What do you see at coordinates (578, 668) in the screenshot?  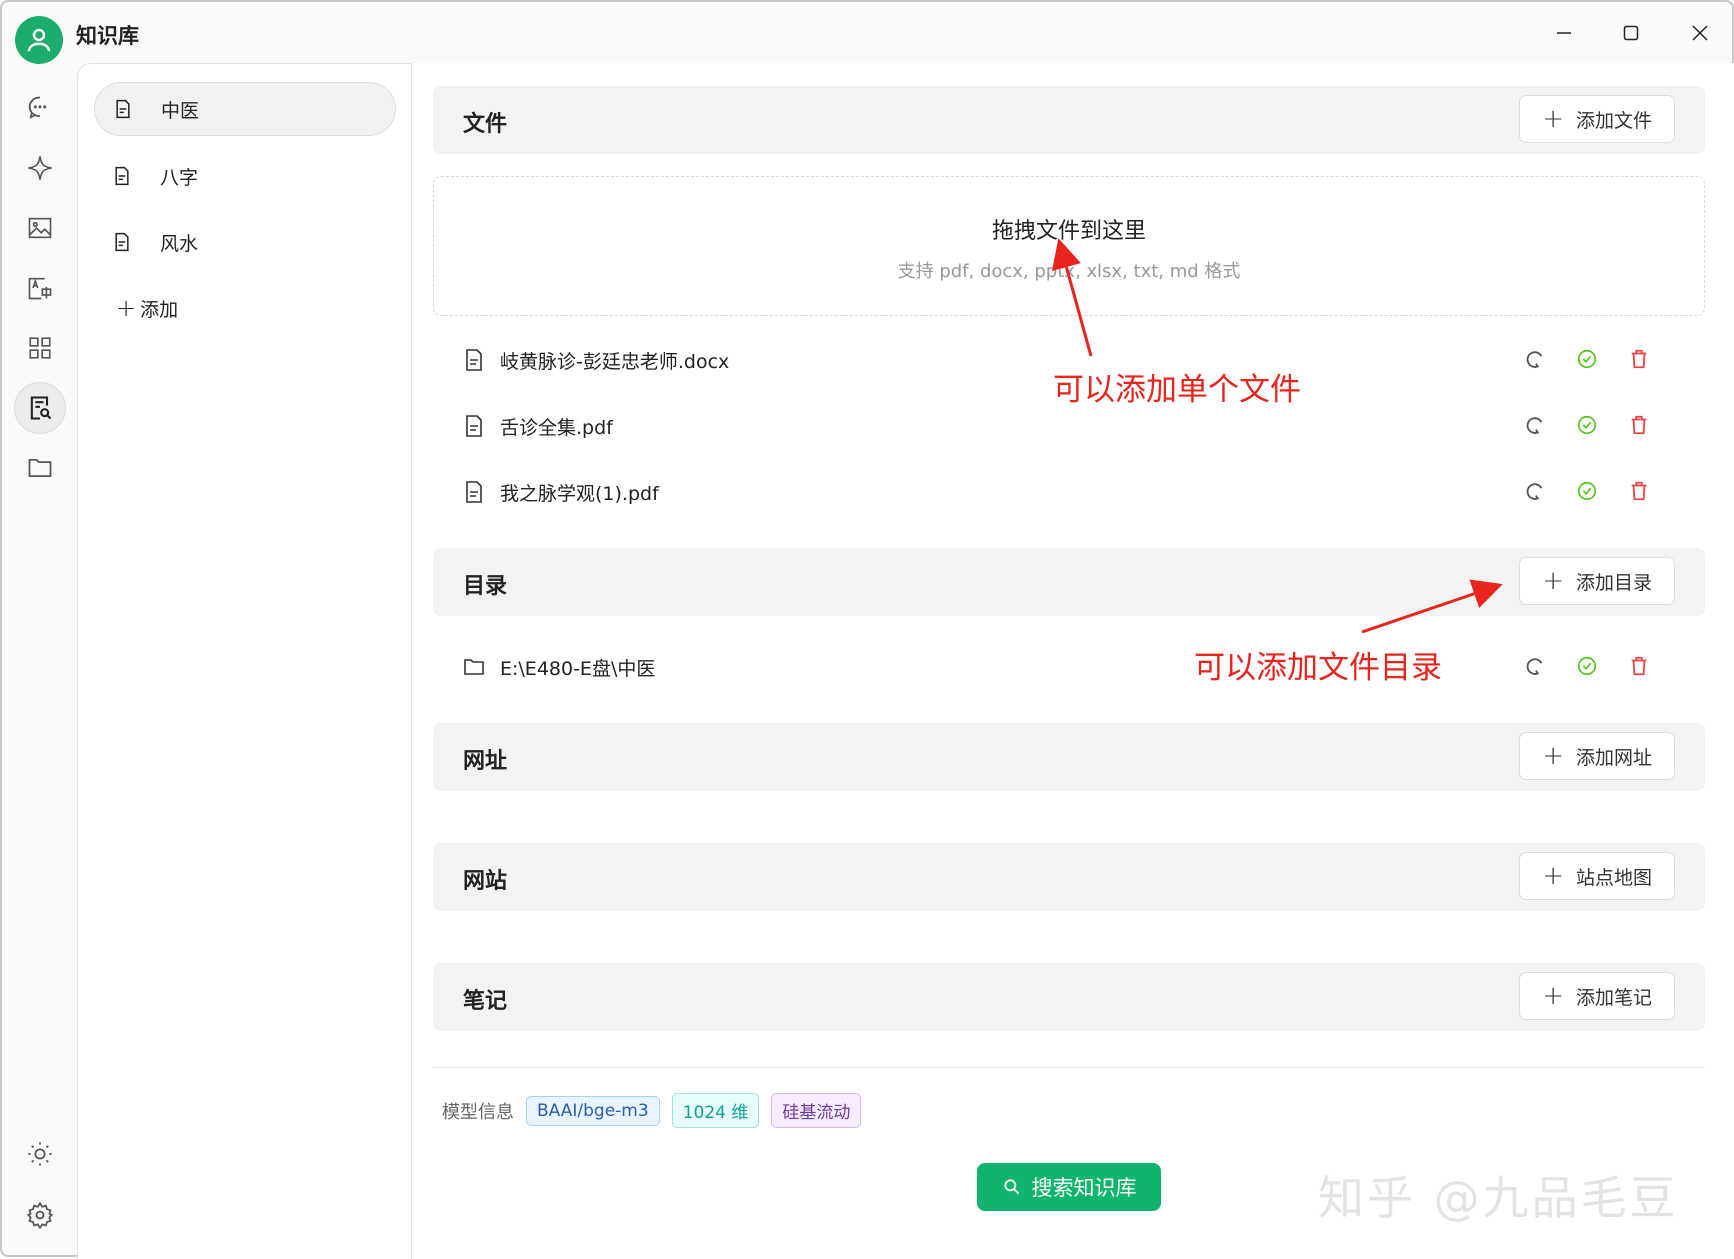 I see `directory-path: E:\E480-E盘\中医` at bounding box center [578, 668].